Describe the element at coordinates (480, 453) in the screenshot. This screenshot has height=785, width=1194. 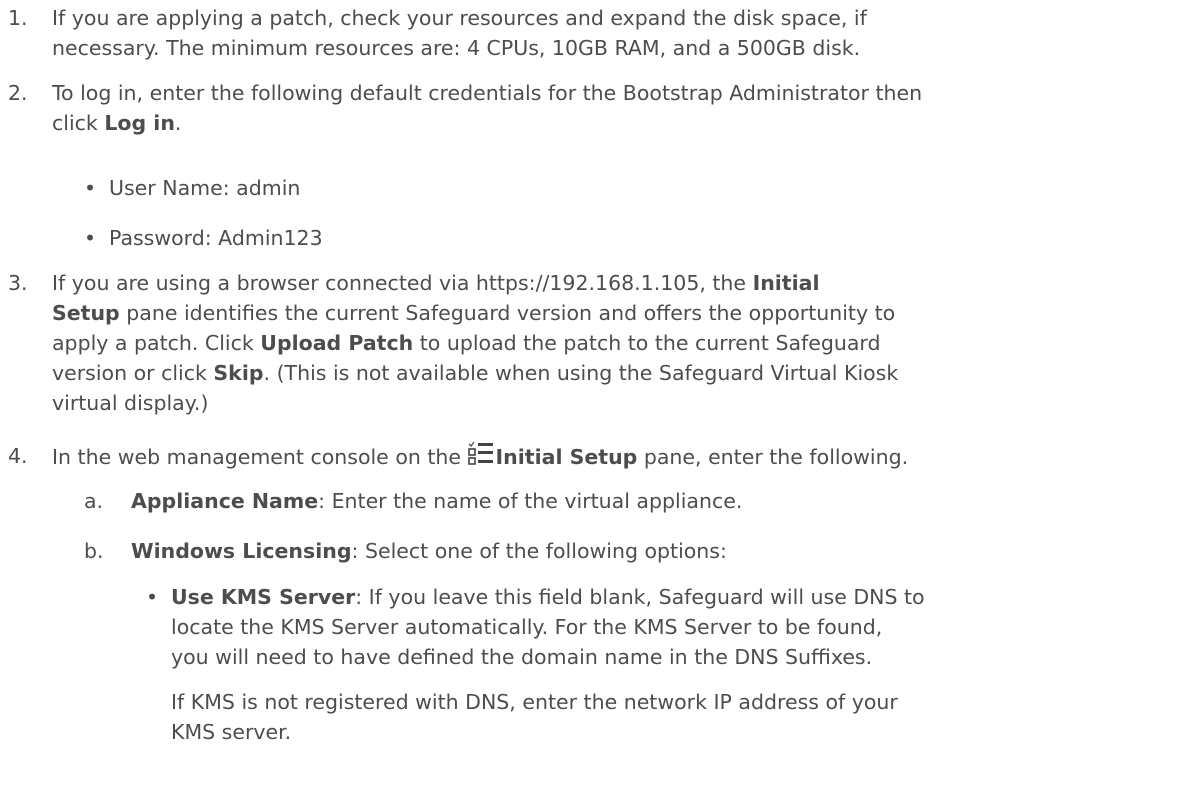
I see `initial-setup-icon` at that location.